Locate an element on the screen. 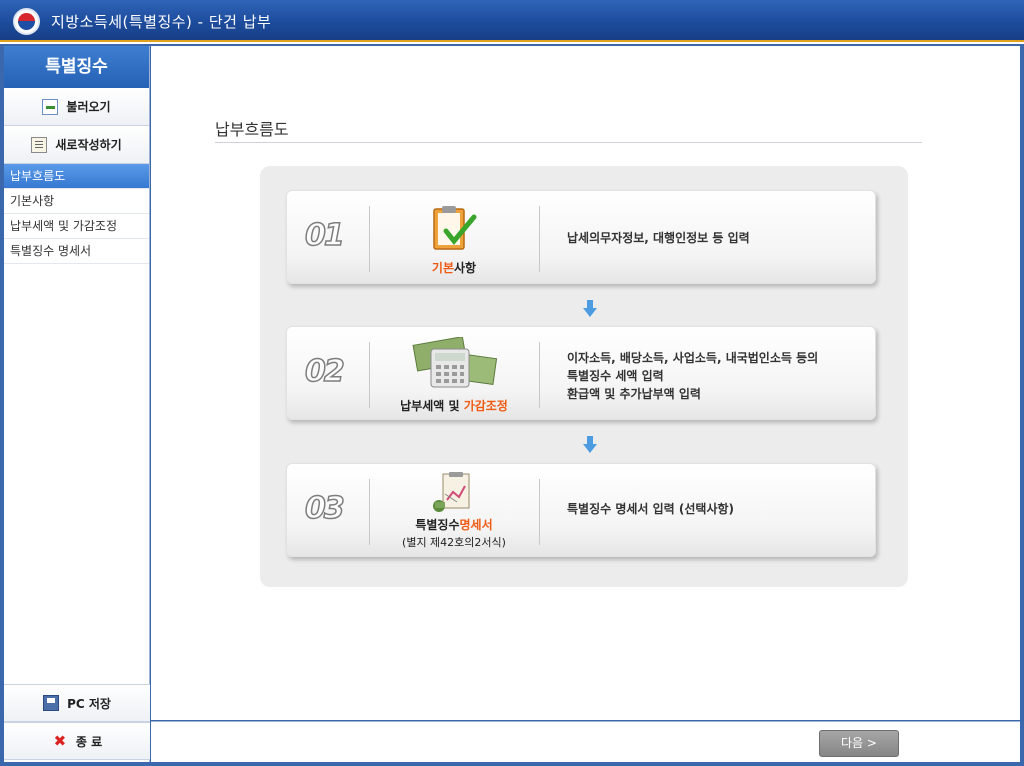 The height and width of the screenshot is (766, 1024). floppy-disk-icon is located at coordinates (51, 703).